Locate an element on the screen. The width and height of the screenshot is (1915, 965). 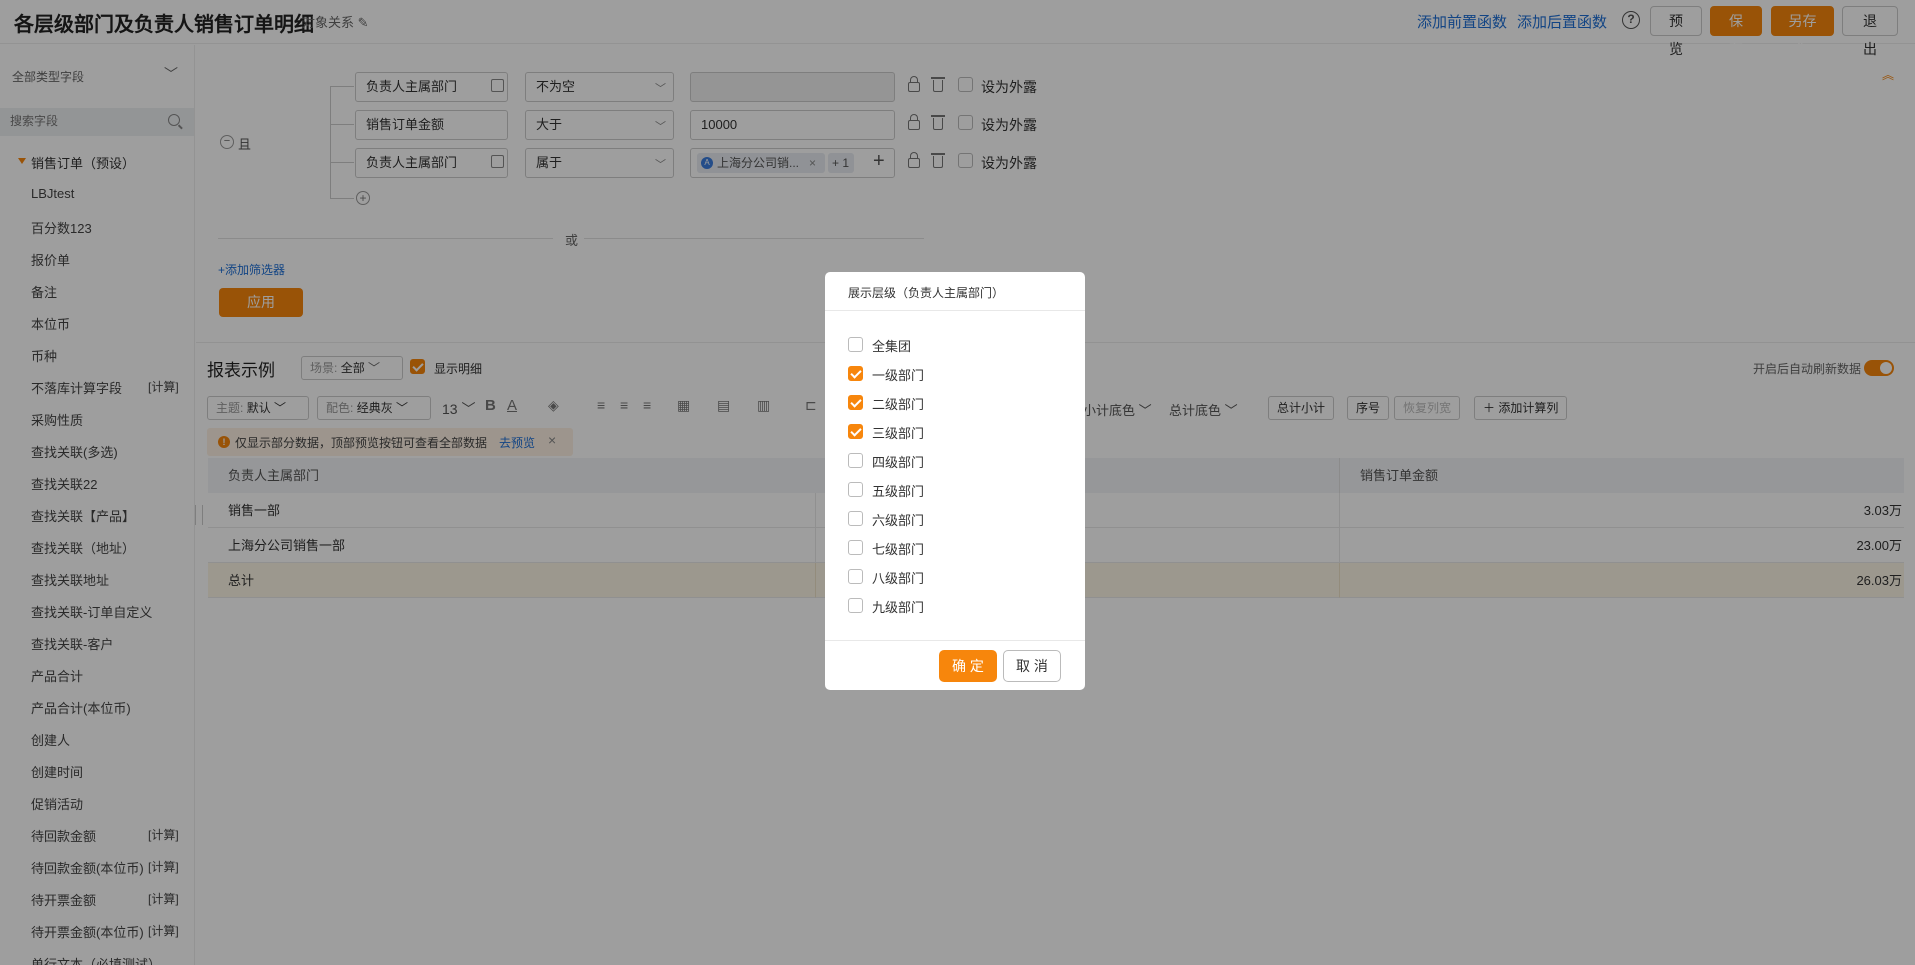
dialog-title: 展示层级（负责人主属部门） is located at coordinates (926, 293).